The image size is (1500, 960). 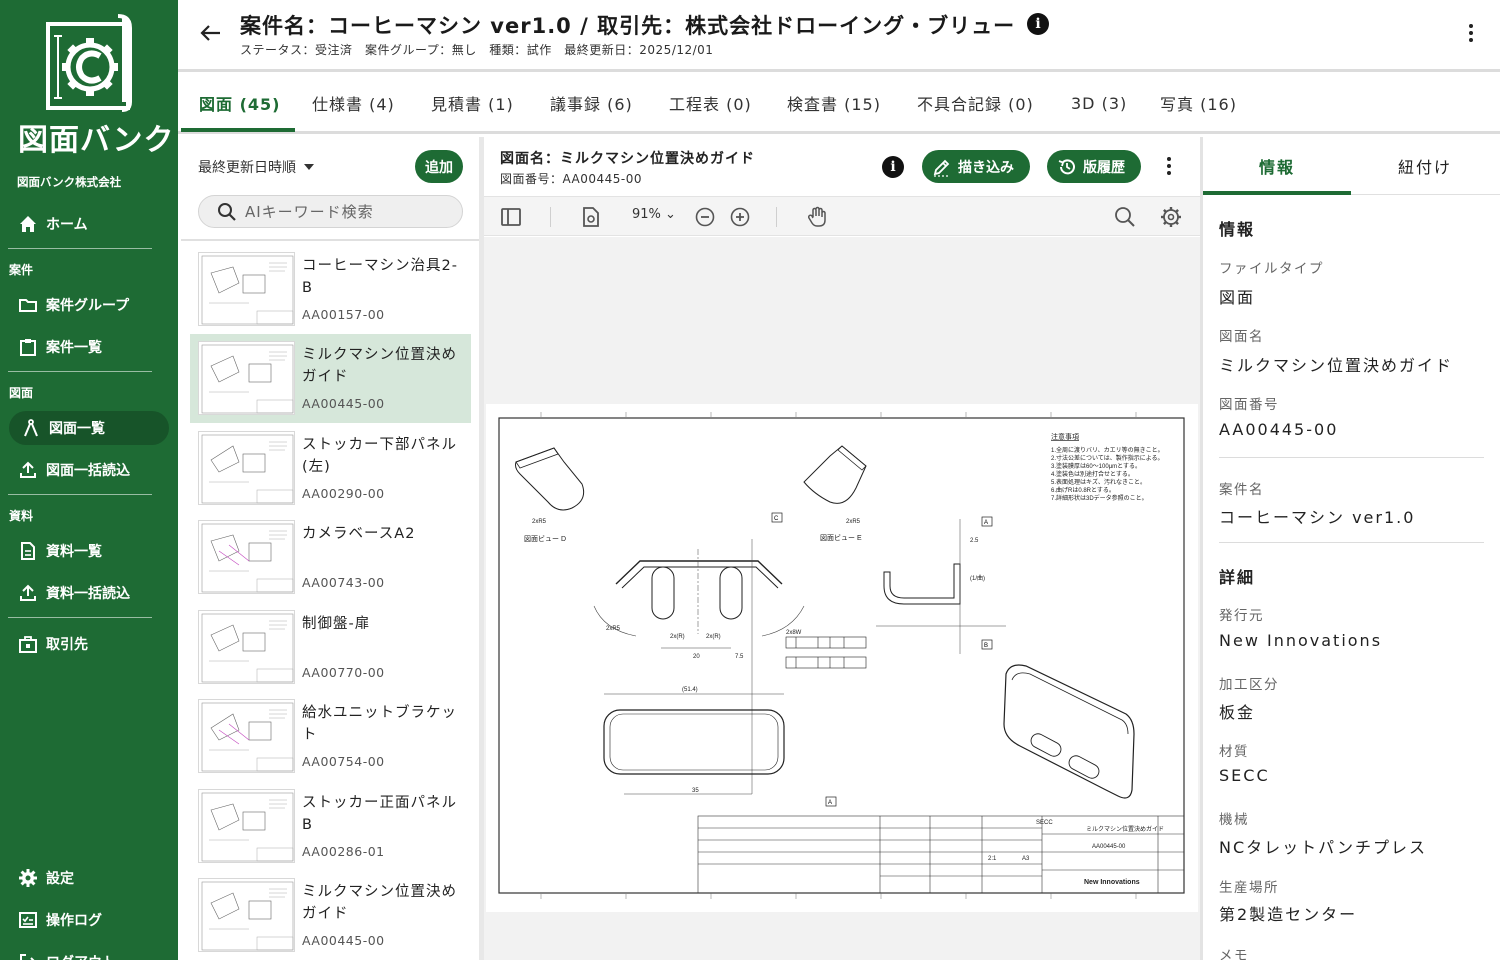 I want to click on add-button: 追加, so click(x=439, y=166).